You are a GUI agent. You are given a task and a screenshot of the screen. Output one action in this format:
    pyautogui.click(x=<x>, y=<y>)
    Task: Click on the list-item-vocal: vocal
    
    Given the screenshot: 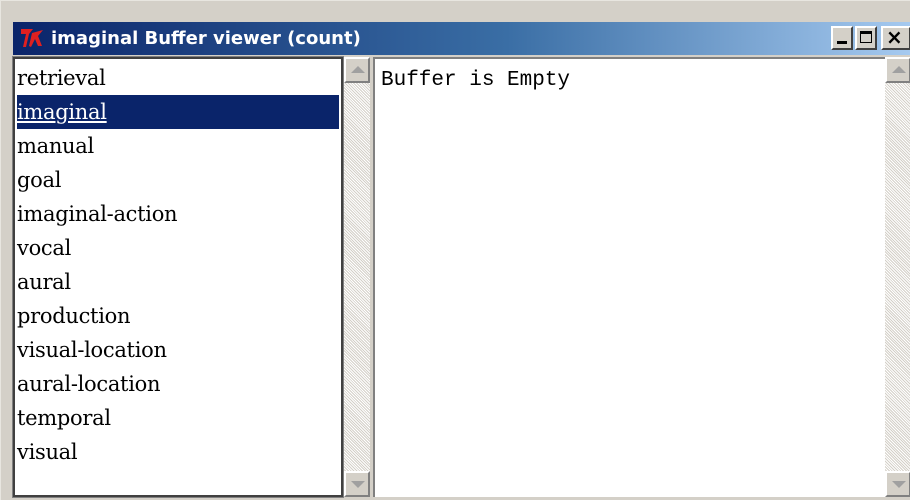 What is the action you would take?
    pyautogui.click(x=178, y=248)
    